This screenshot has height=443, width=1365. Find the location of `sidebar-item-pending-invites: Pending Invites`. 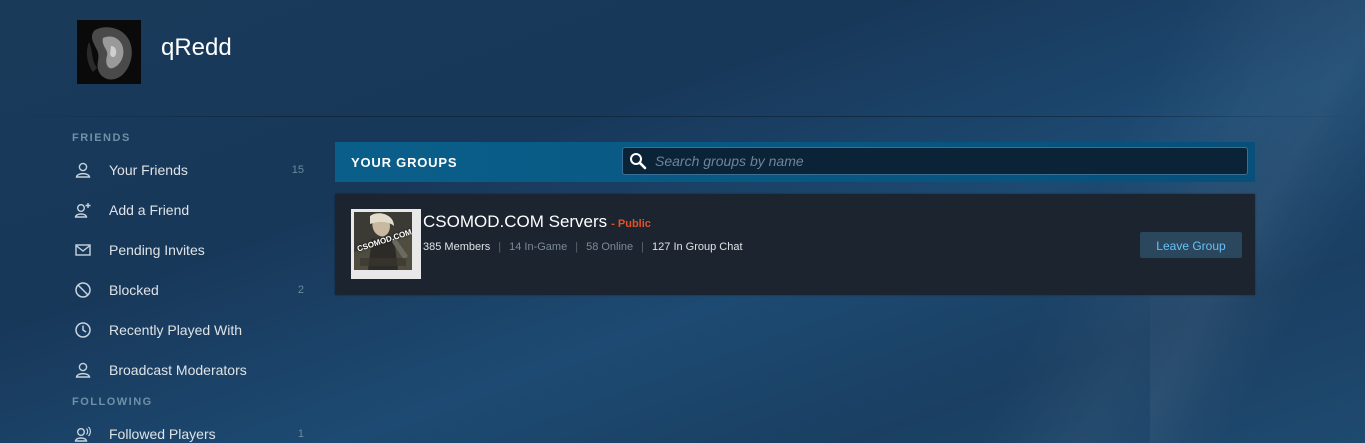

sidebar-item-pending-invites: Pending Invites is located at coordinates (190, 250).